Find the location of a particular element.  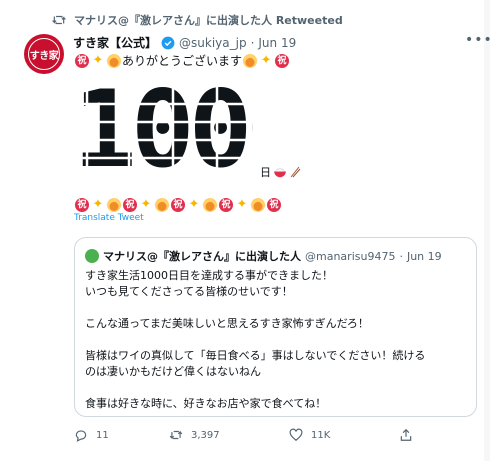

more-options-icon: ••• is located at coordinates (477, 40).